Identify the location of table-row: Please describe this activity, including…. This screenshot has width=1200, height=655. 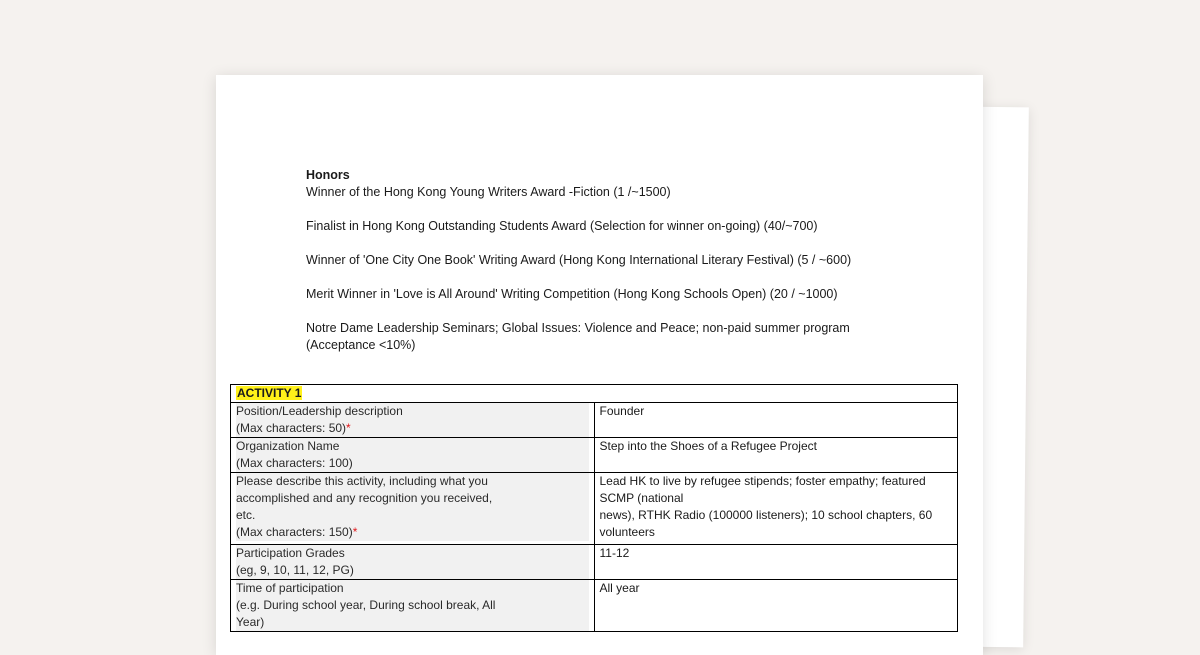
(594, 508).